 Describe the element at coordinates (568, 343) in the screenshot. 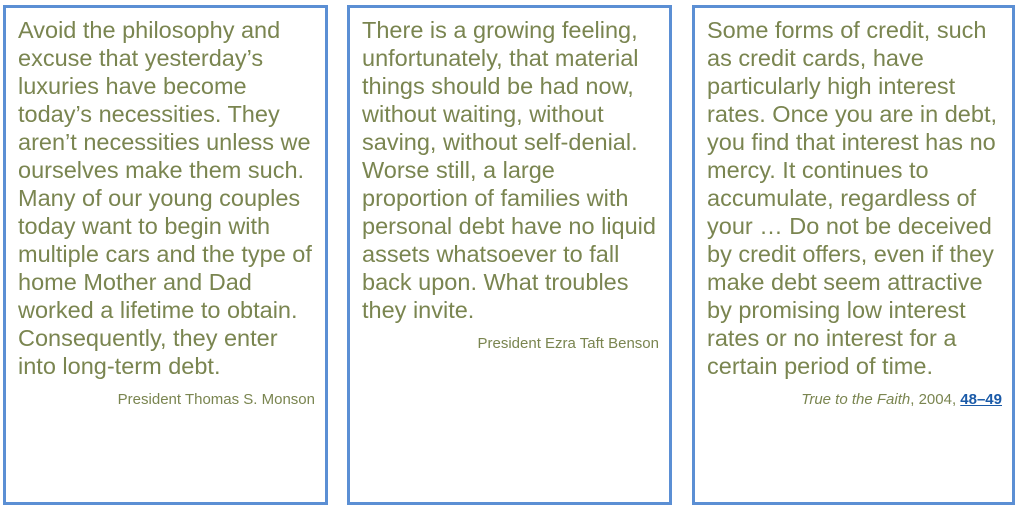

I see `quote-attribution: President Ezra Taft Benson` at that location.